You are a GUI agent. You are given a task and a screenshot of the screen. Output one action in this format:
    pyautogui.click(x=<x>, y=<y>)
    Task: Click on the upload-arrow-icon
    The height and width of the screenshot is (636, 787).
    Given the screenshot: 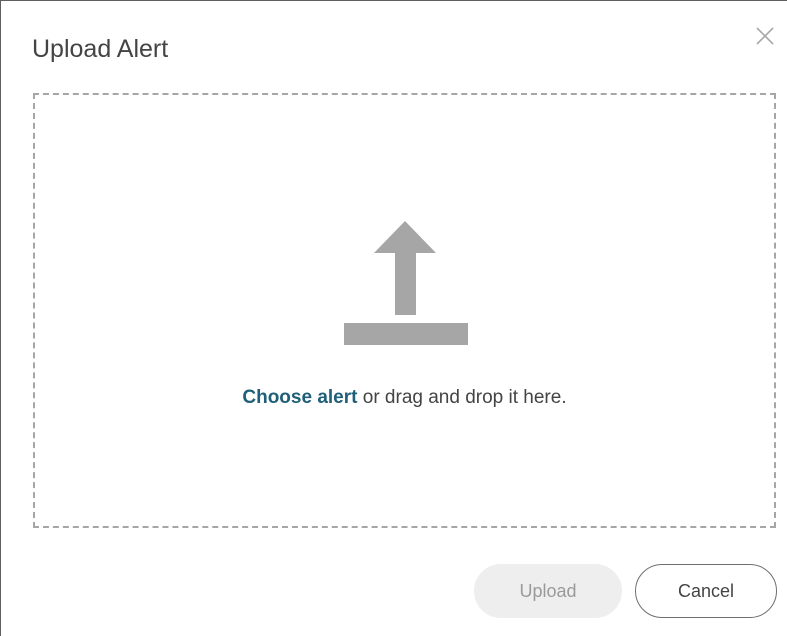 What is the action you would take?
    pyautogui.click(x=406, y=282)
    